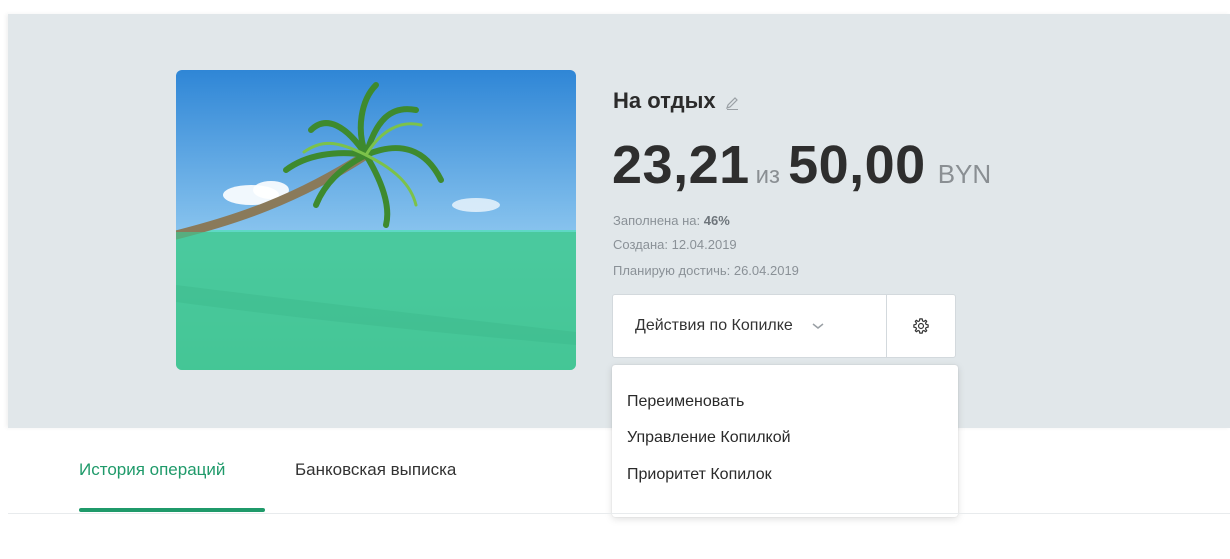 This screenshot has height=559, width=1230. Describe the element at coordinates (619, 513) in the screenshot. I see `tabs-divider` at that location.